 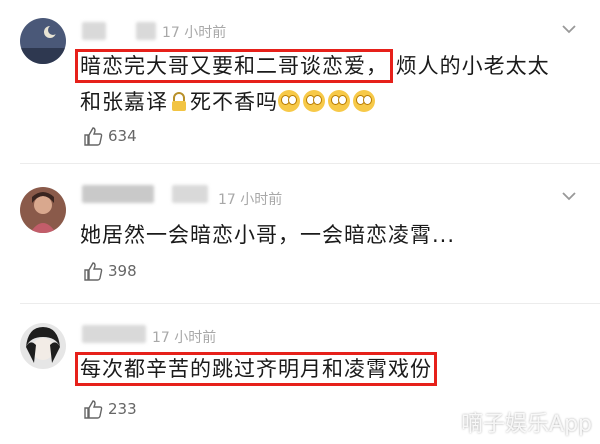 What do you see at coordinates (526, 424) in the screenshot?
I see `watermark-logo: 嘀子娱乐App` at bounding box center [526, 424].